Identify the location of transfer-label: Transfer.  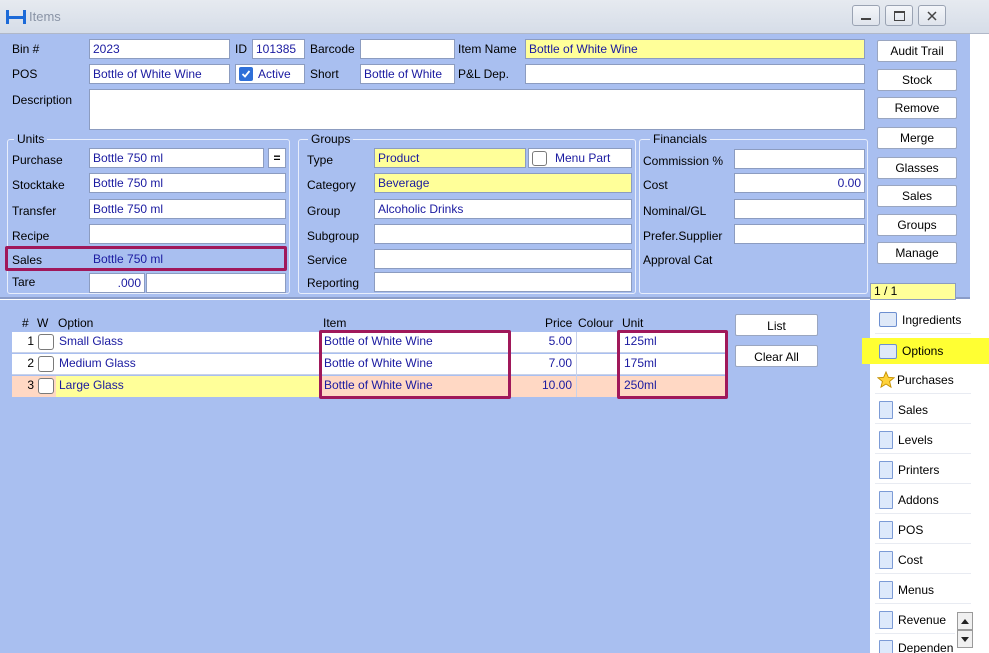
(34, 211).